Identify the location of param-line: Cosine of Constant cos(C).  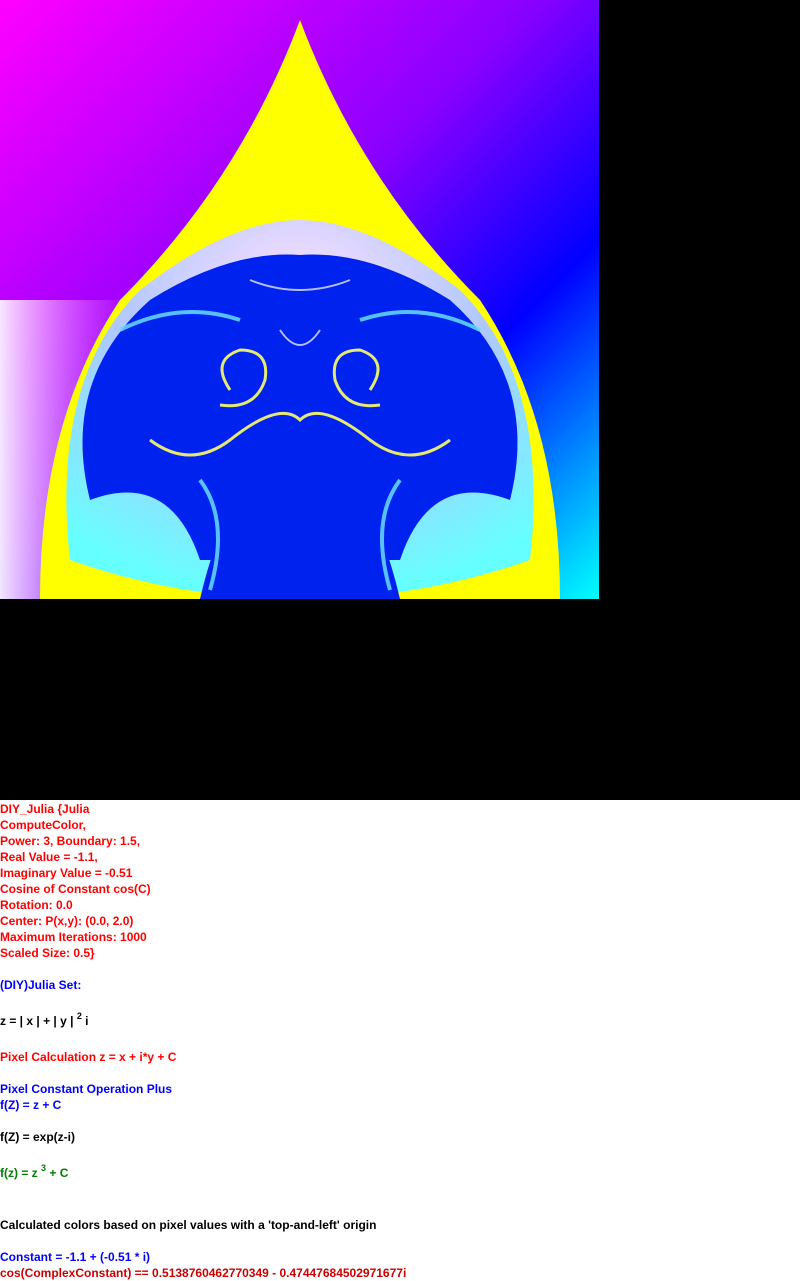
(75, 889).